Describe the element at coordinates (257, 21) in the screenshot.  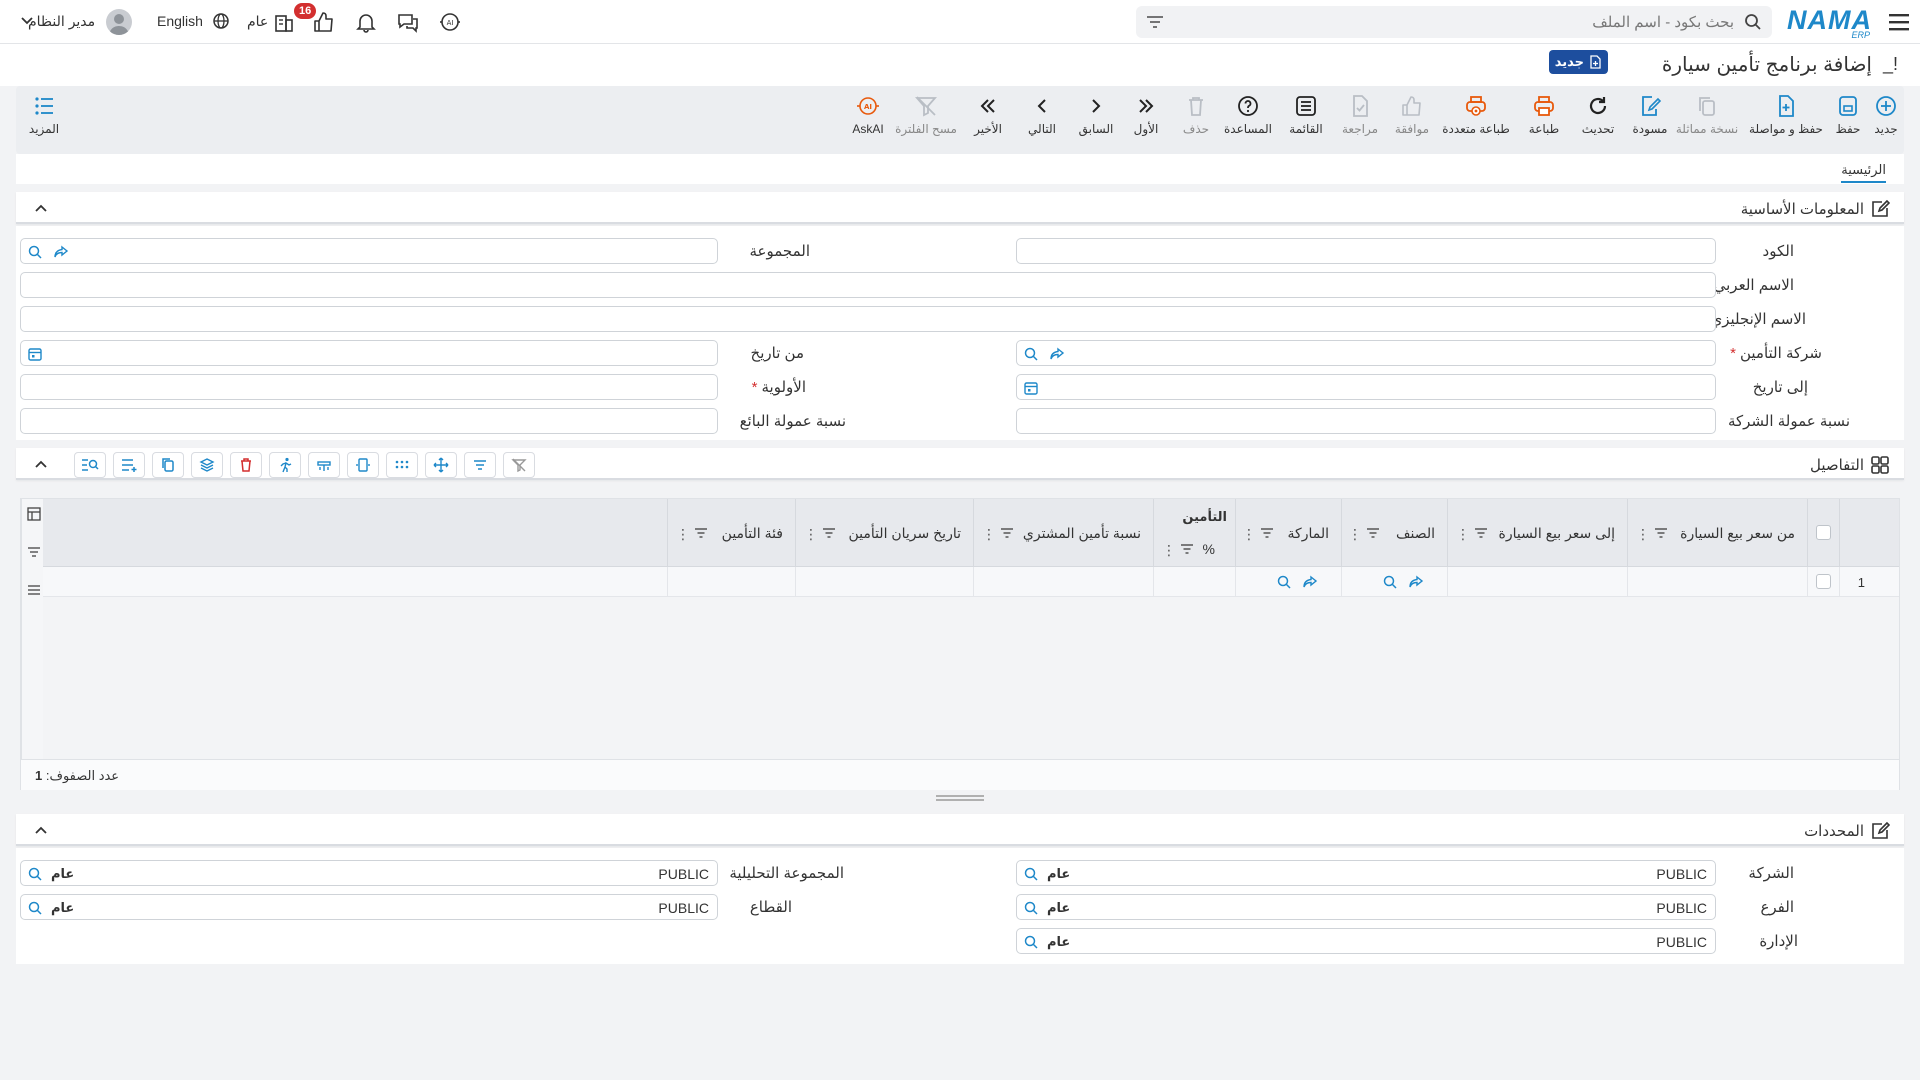
I see `fiscal-year-label: عام` at that location.